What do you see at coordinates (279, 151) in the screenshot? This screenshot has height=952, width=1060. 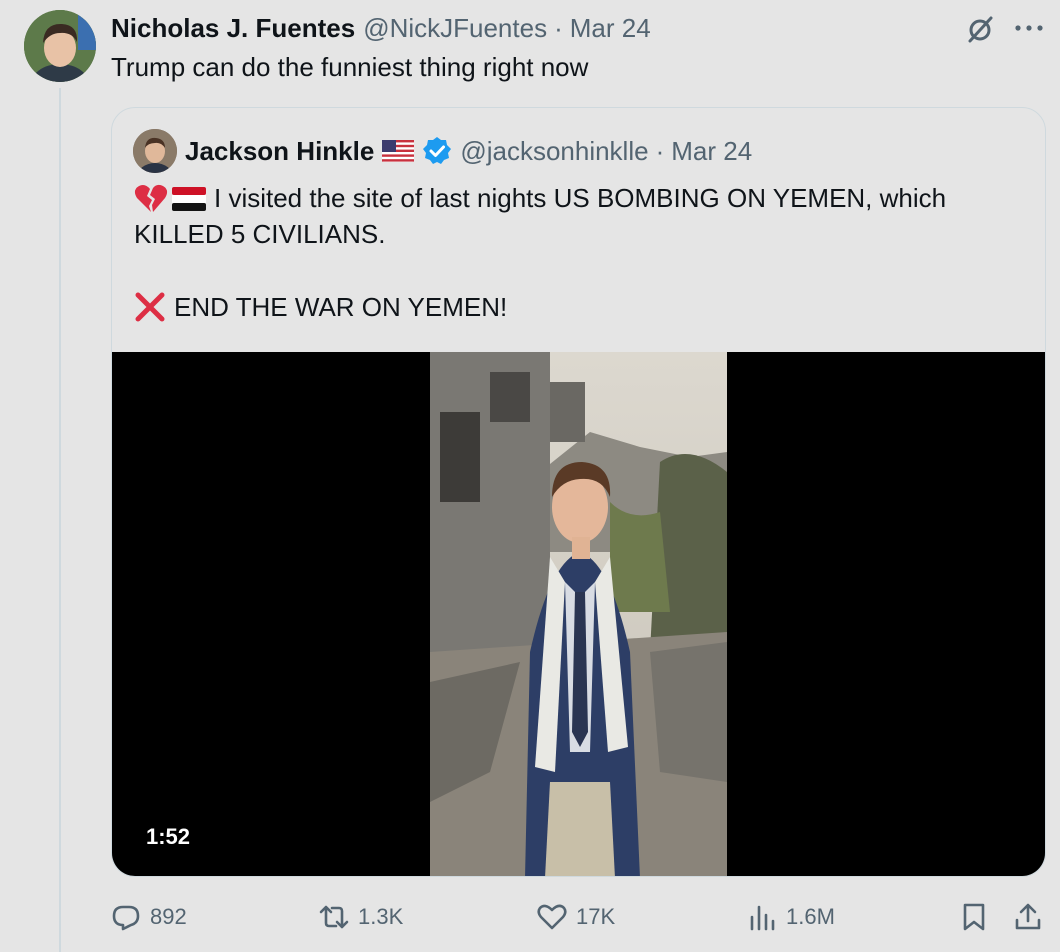 I see `quote-author-name: Jackson Hinkle` at bounding box center [279, 151].